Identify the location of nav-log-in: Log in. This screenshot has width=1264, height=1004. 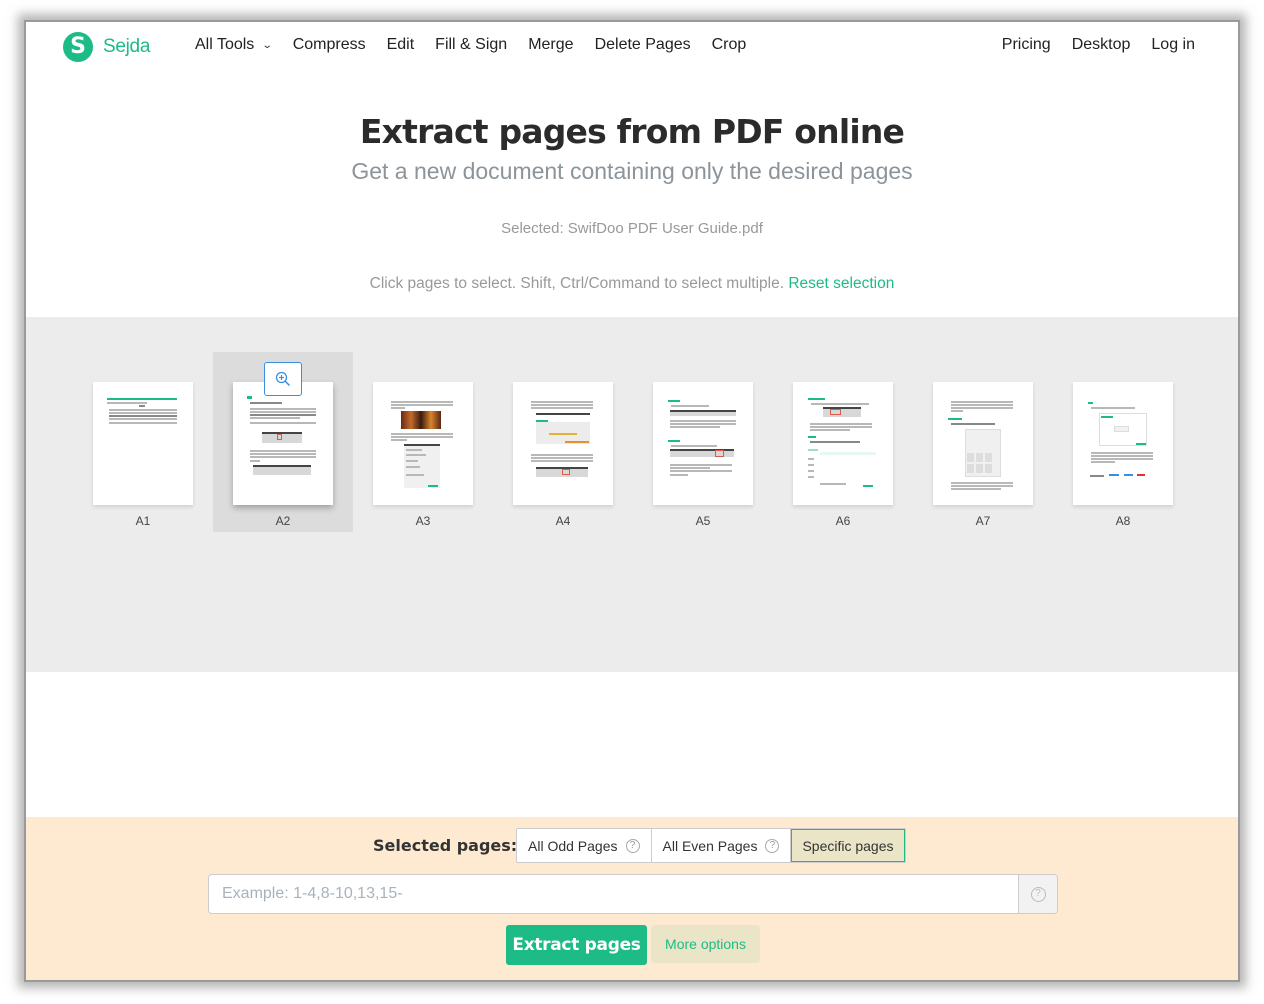
(1173, 45).